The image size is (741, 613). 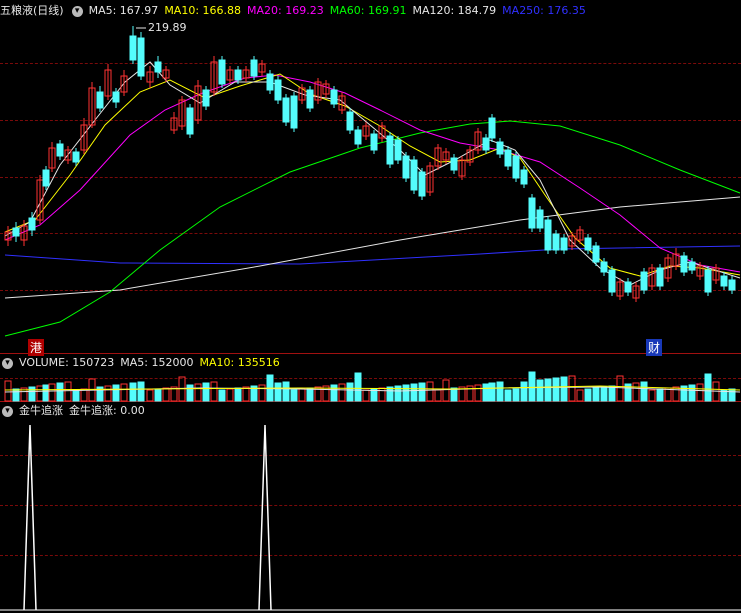 I want to click on event-marker-report: 财, so click(x=654, y=347).